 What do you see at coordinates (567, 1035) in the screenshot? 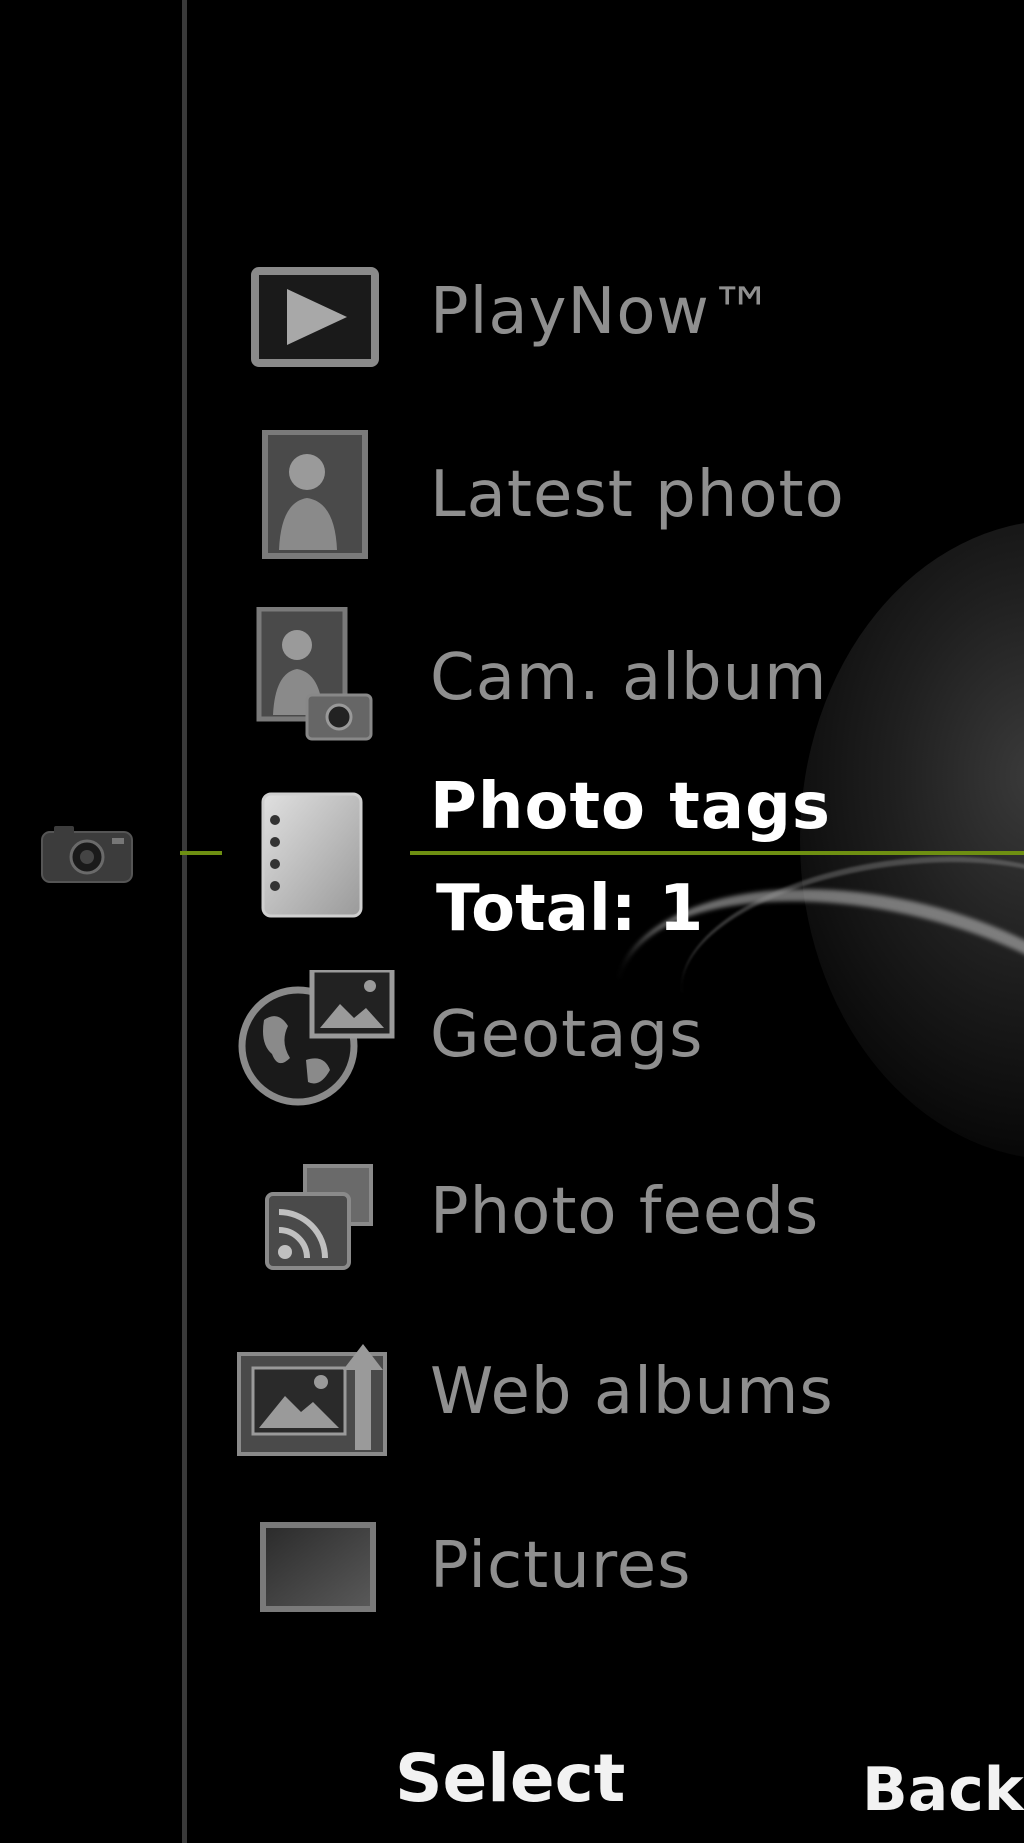
I see `menu-item-label: Geotags` at bounding box center [567, 1035].